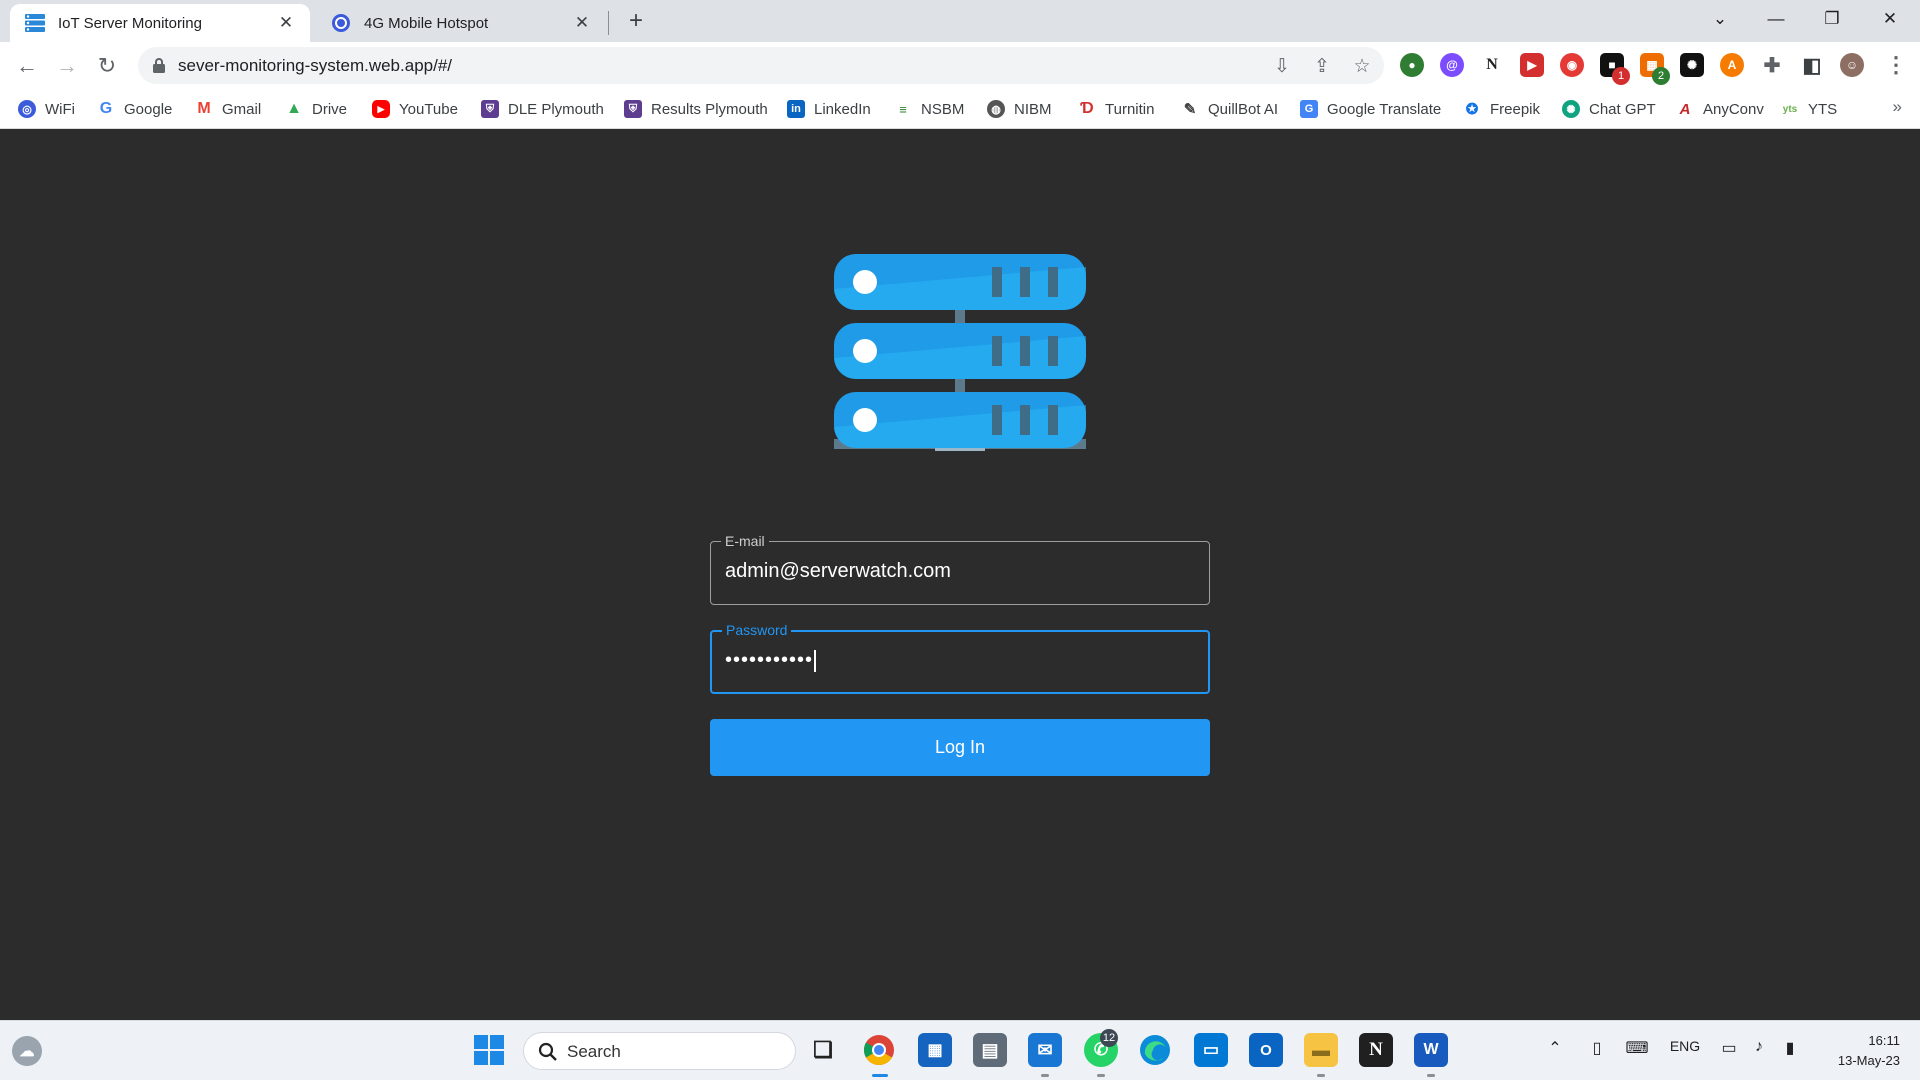 This screenshot has width=1920, height=1080. What do you see at coordinates (60, 109) in the screenshot?
I see `bookmark-label: WiFi` at bounding box center [60, 109].